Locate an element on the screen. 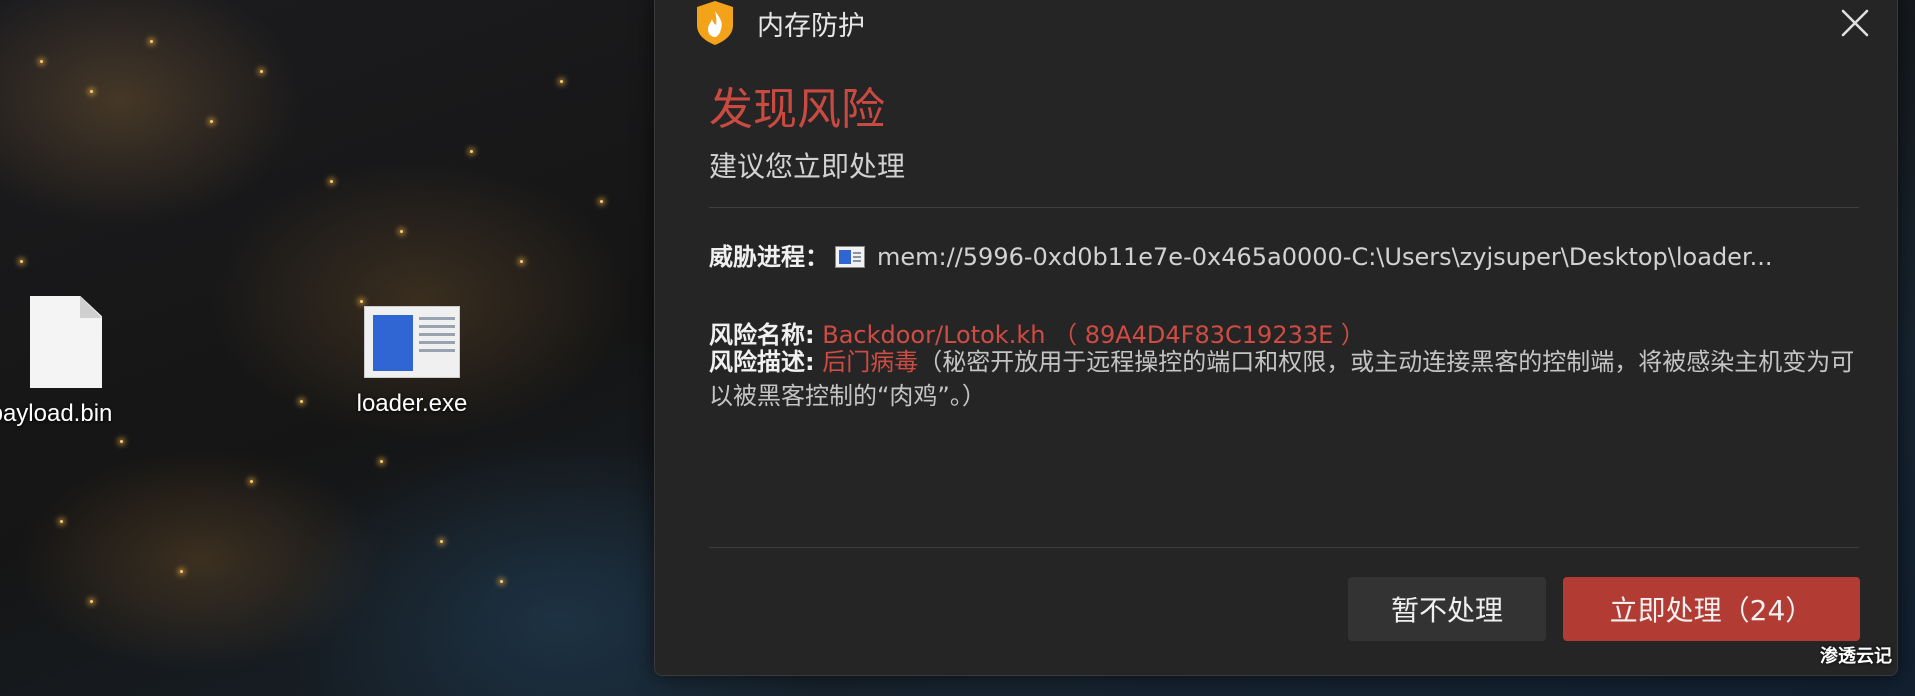  dialog-header: 内存防护 is located at coordinates (780, 23).